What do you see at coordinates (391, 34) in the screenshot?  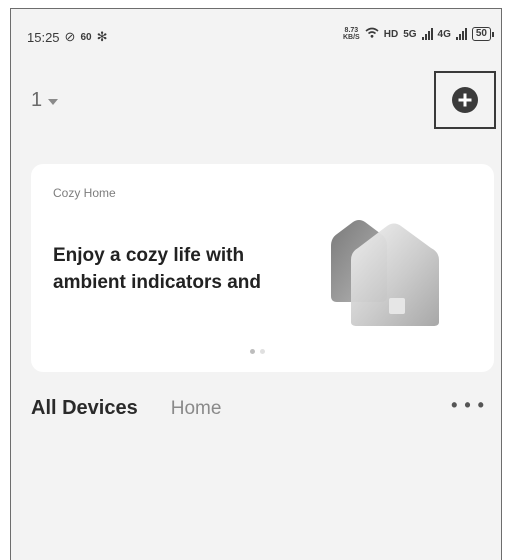 I see `hd-label: HD` at bounding box center [391, 34].